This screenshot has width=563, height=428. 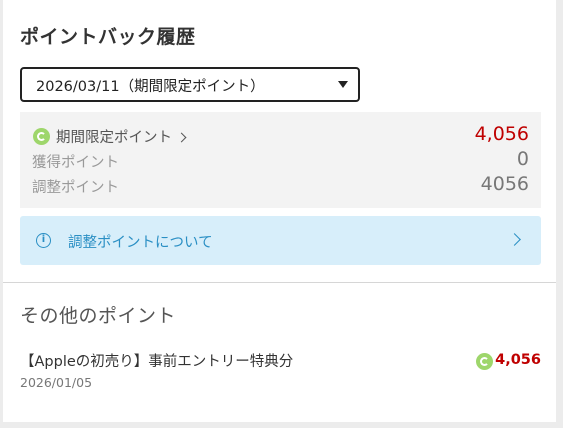 I want to click on info-link-label: 調整ポイントについて, so click(x=140, y=243).